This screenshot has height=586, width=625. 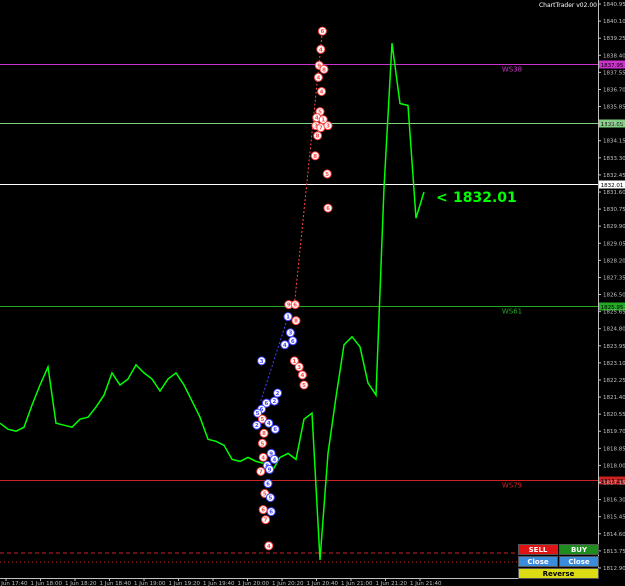 What do you see at coordinates (392, 583) in the screenshot?
I see `time-tick-label: 1 Jun 21:20` at bounding box center [392, 583].